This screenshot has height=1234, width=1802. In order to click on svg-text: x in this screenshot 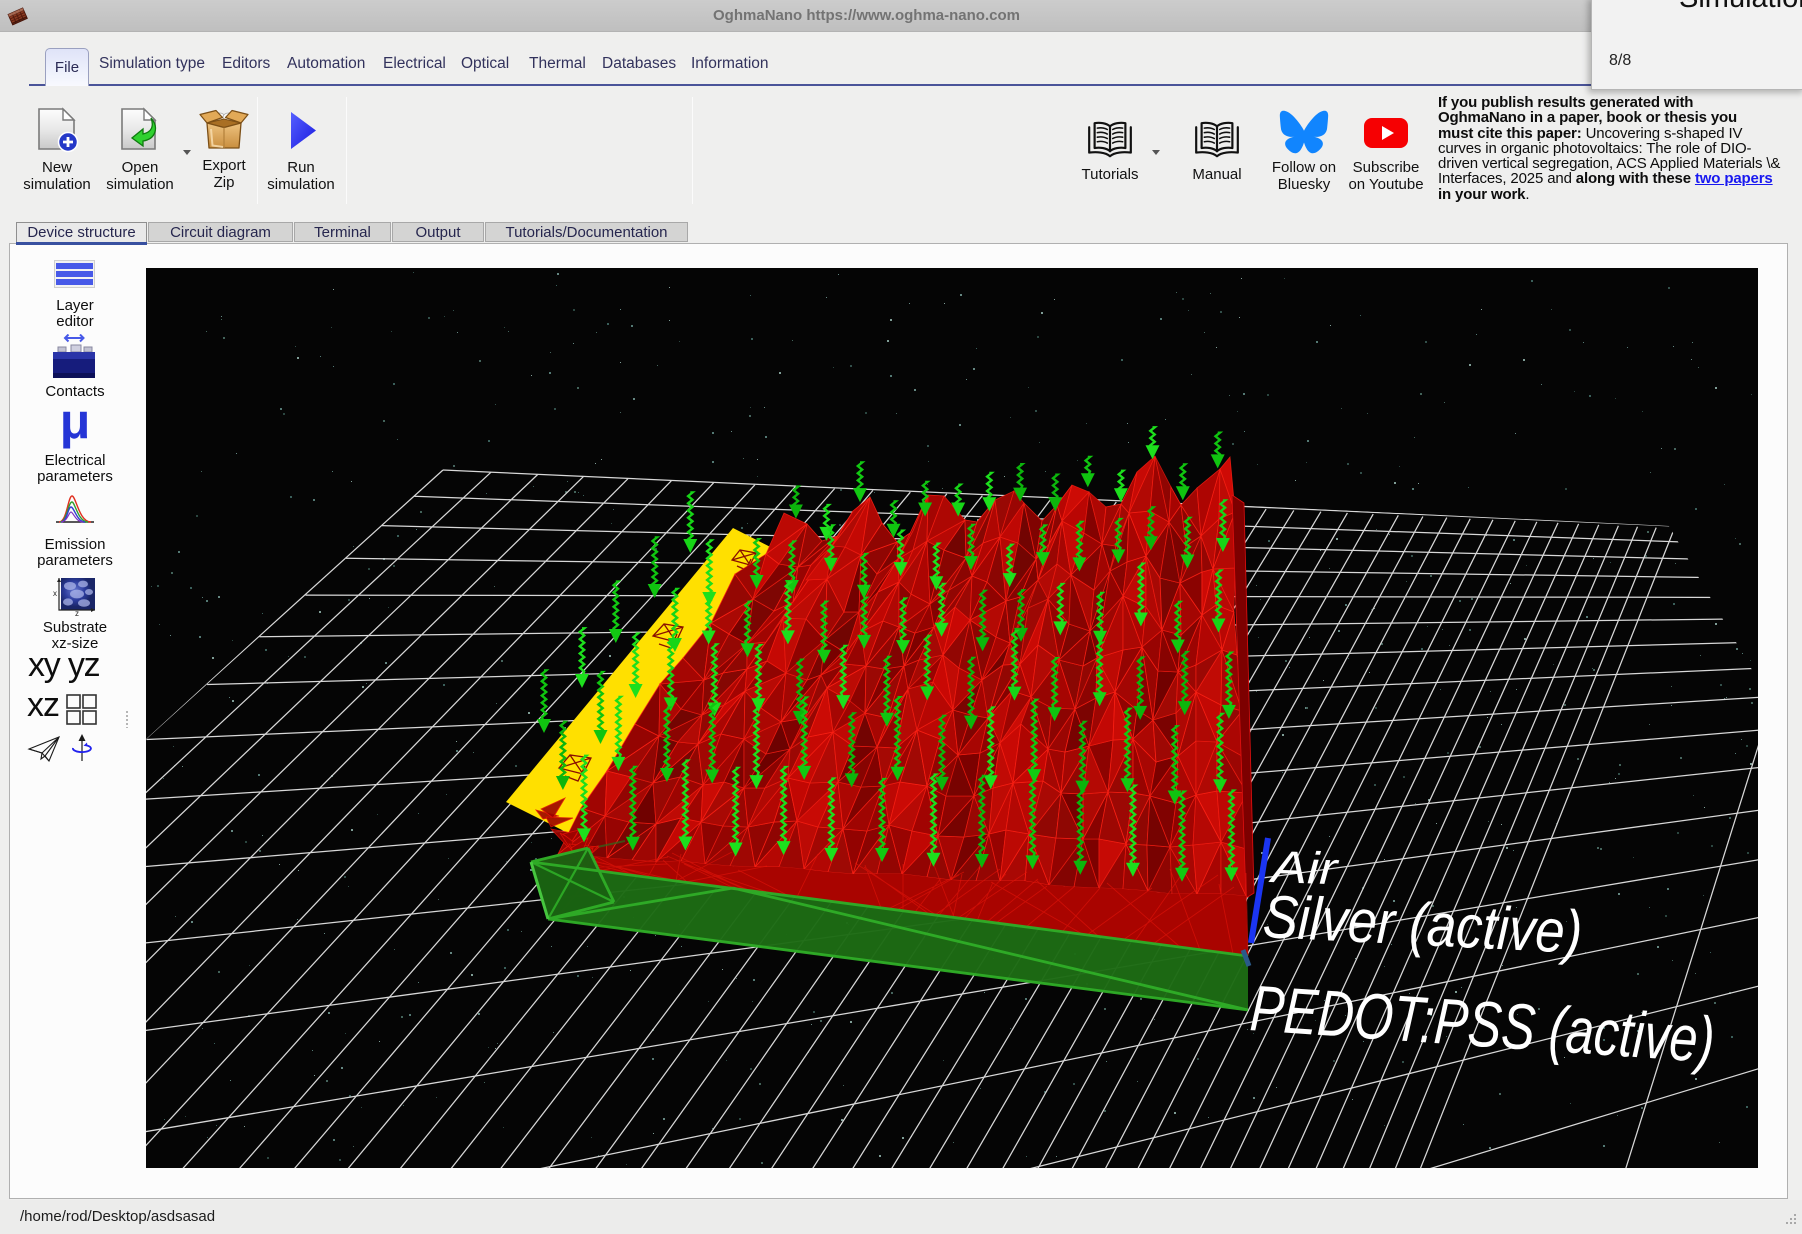, I will do `click(55, 593)`.